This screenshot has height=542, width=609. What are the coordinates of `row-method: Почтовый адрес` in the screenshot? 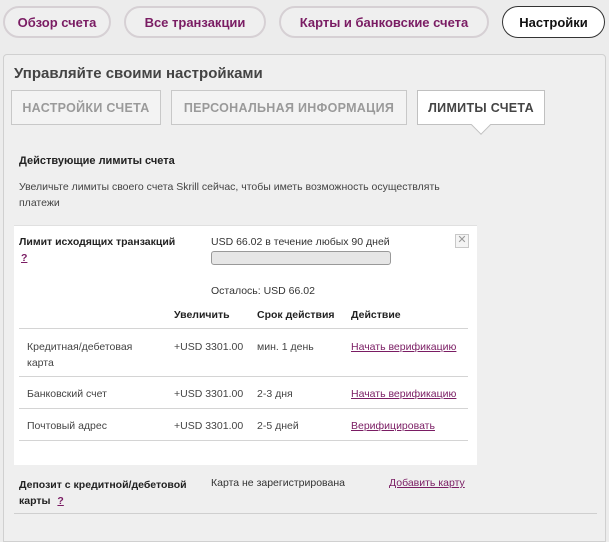 It's located at (67, 426).